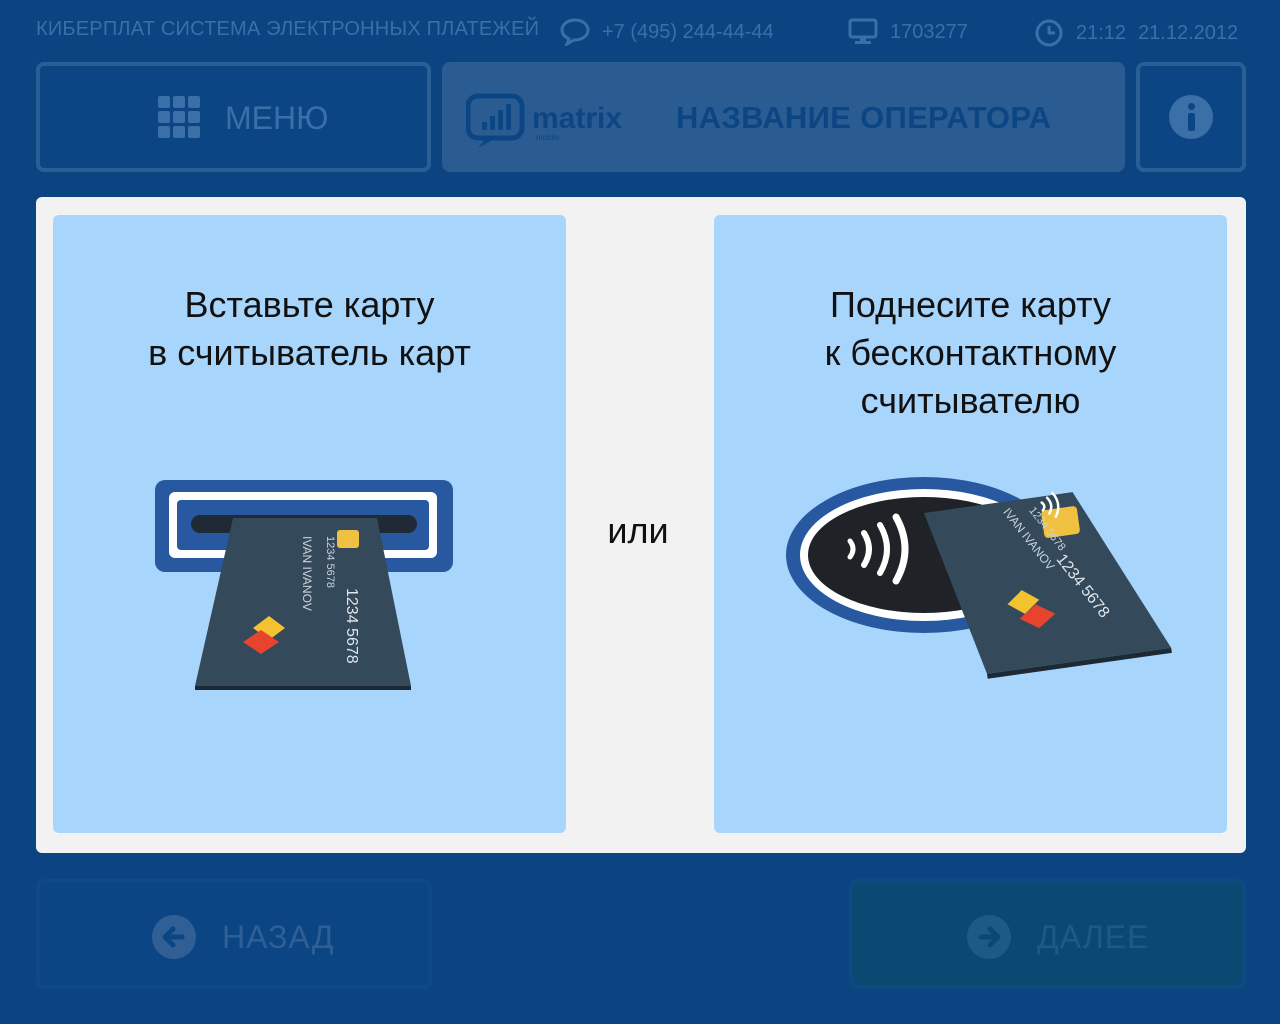  What do you see at coordinates (348, 539) in the screenshot?
I see `chip-icon` at bounding box center [348, 539].